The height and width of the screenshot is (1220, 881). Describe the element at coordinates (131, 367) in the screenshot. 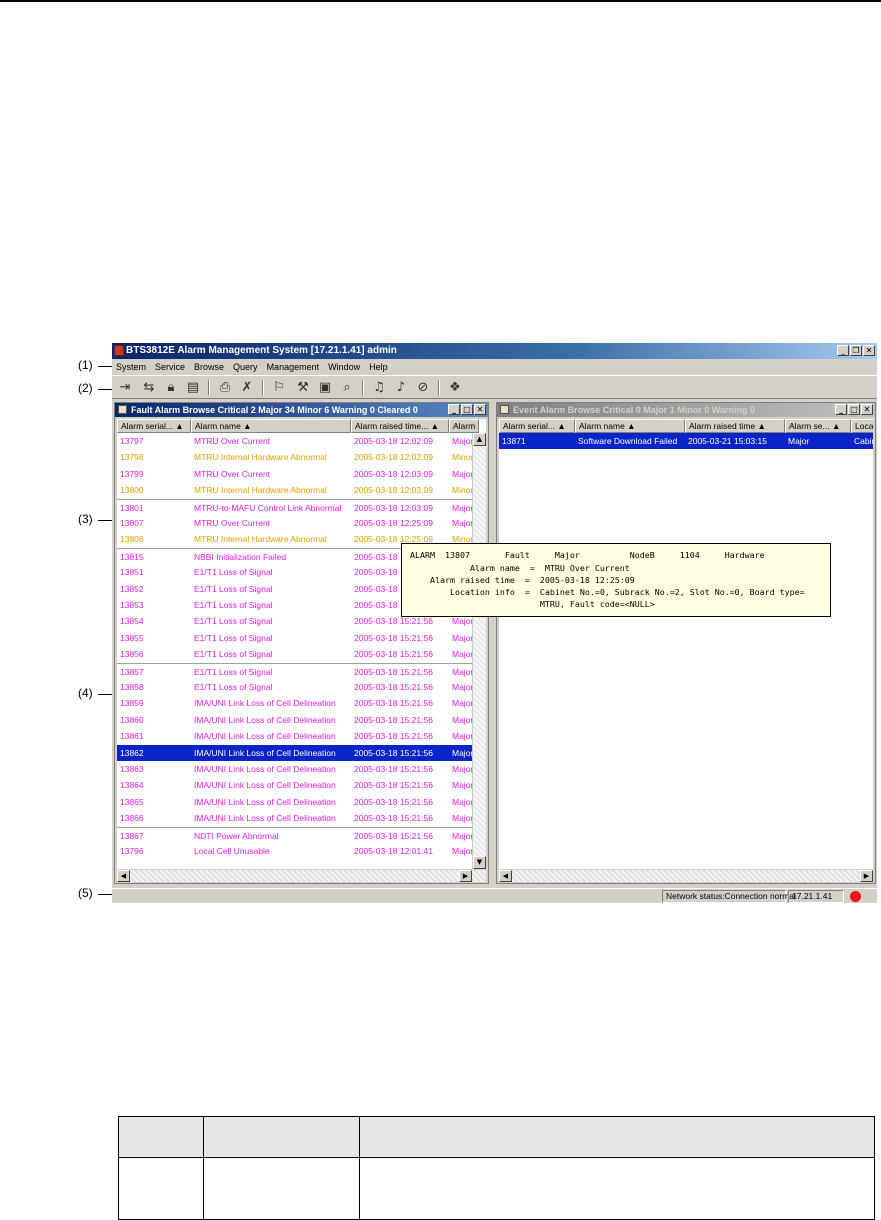

I see `menu-system: System` at that location.